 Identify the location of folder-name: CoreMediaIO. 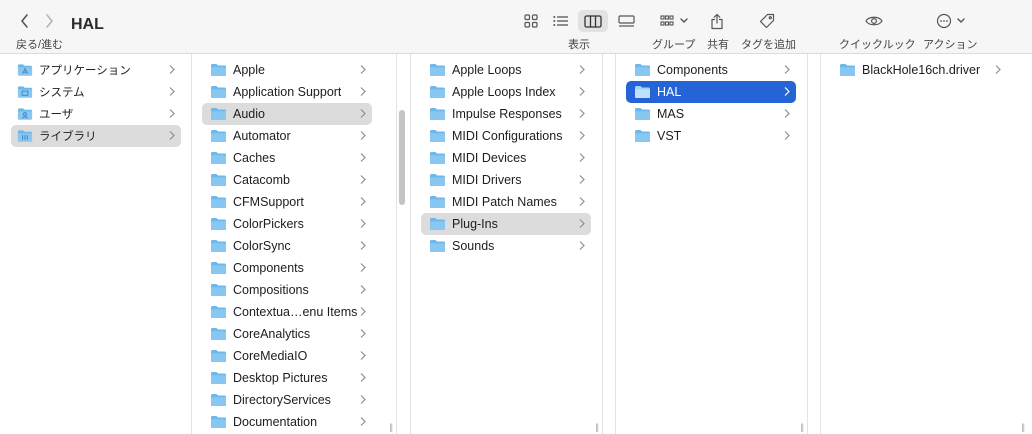
(270, 356).